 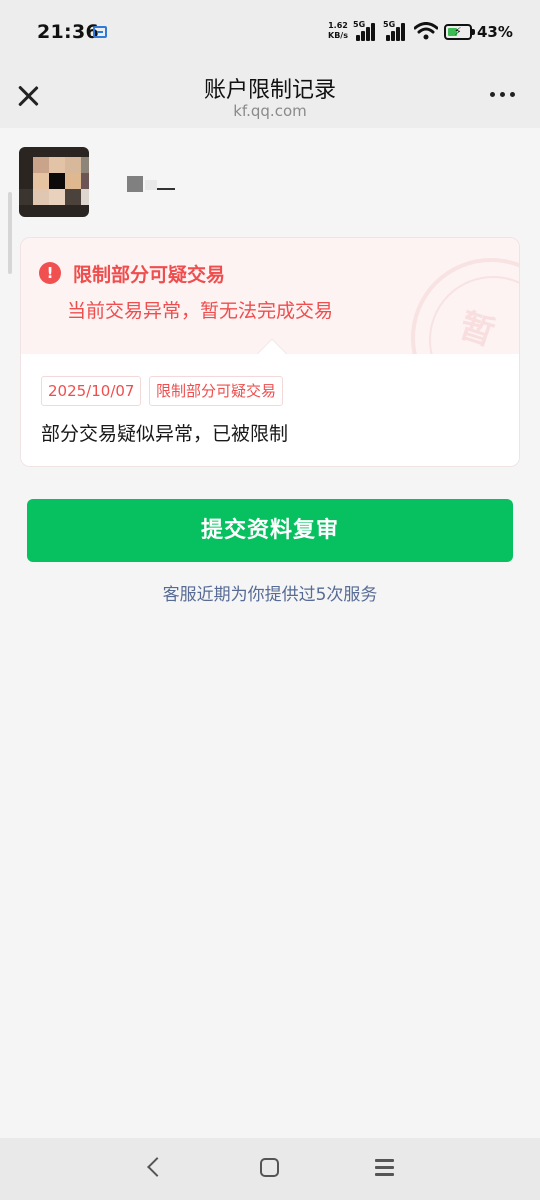 I want to click on network-speed: 1.62 KB/s, so click(x=338, y=31).